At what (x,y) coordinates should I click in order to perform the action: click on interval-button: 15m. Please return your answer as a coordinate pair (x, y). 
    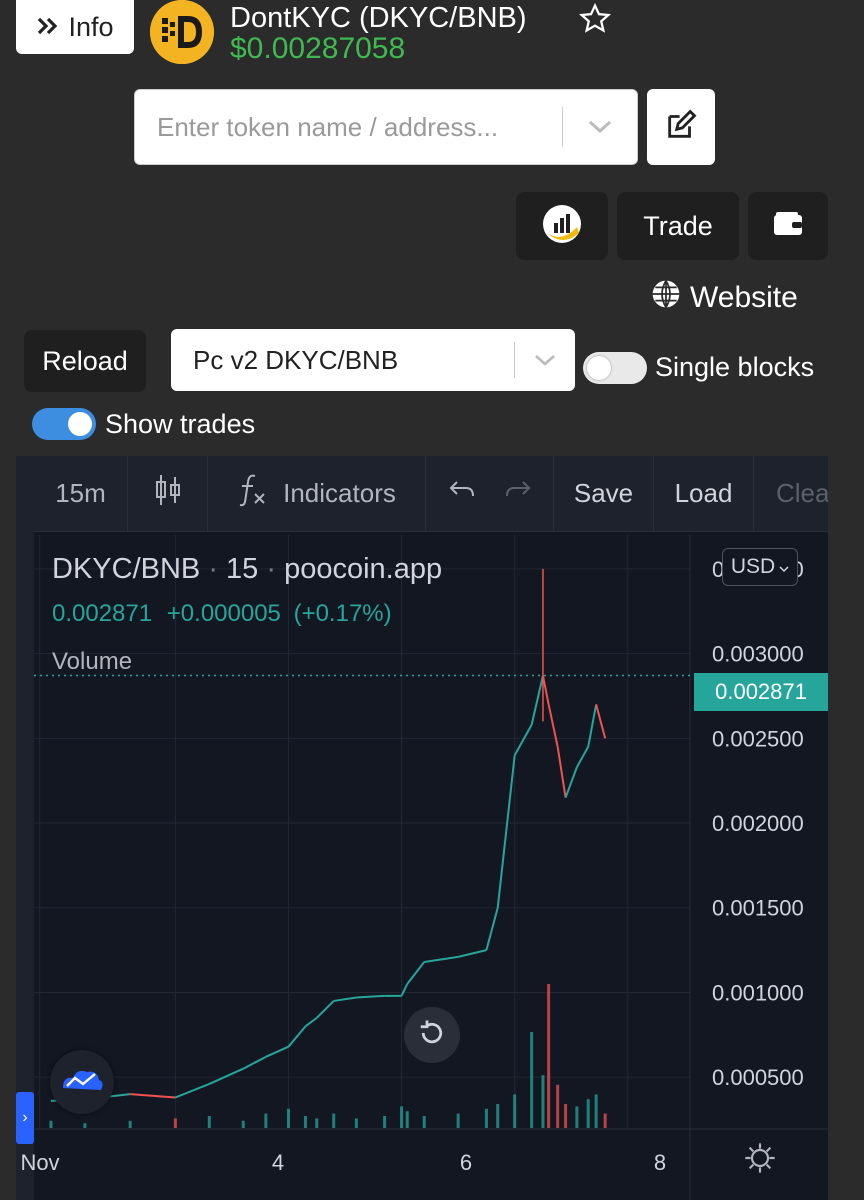
    Looking at the image, I should click on (81, 494).